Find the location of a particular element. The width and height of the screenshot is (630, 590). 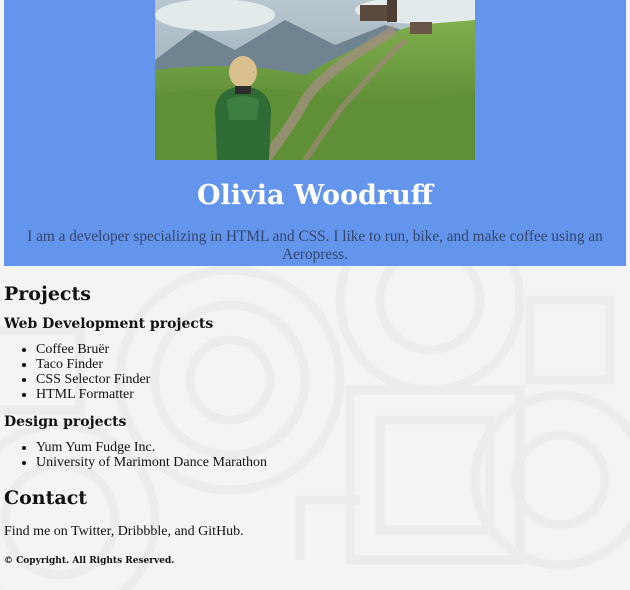

design-projects-heading: Design projects is located at coordinates (65, 422).